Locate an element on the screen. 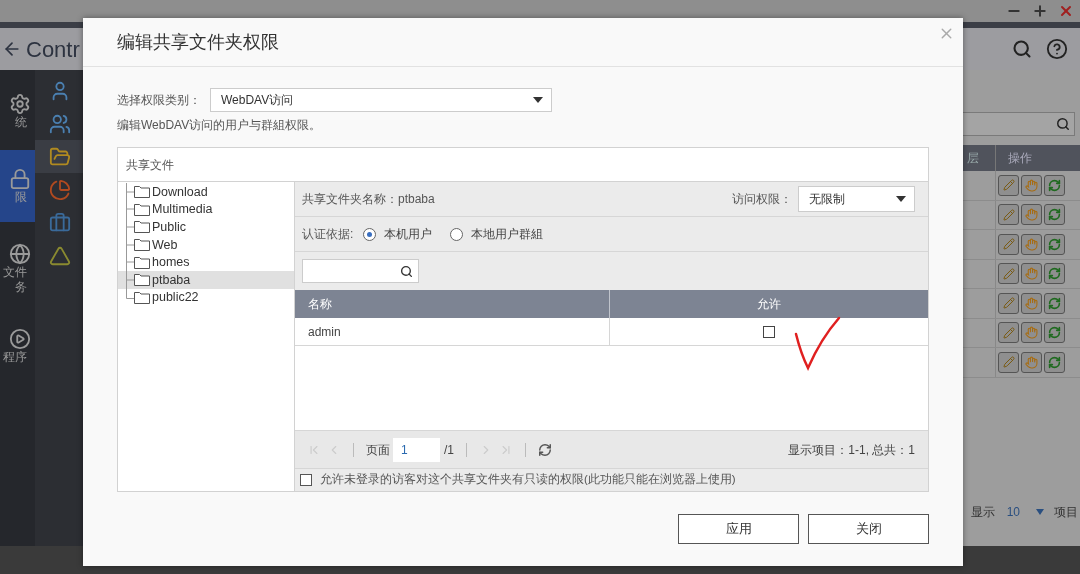  nav-label: 统 is located at coordinates (21, 122).